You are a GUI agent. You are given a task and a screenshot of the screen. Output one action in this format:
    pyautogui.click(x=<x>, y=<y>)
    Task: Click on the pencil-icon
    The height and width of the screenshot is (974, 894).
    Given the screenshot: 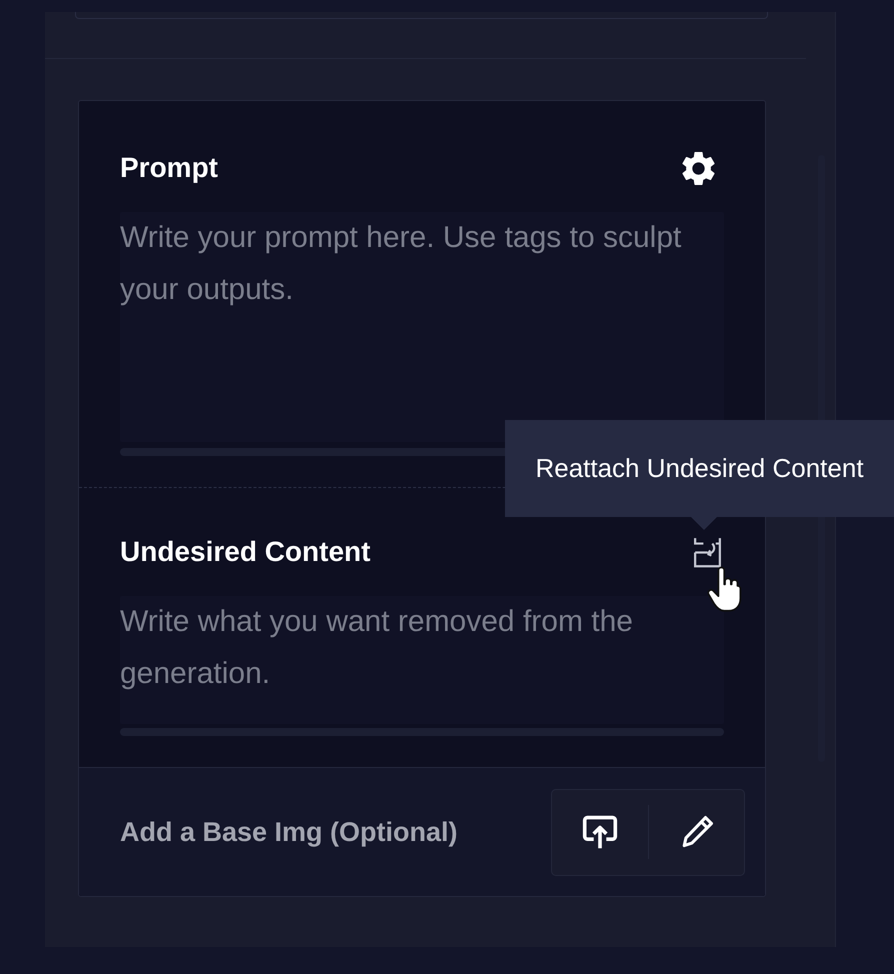 What is the action you would take?
    pyautogui.click(x=697, y=832)
    